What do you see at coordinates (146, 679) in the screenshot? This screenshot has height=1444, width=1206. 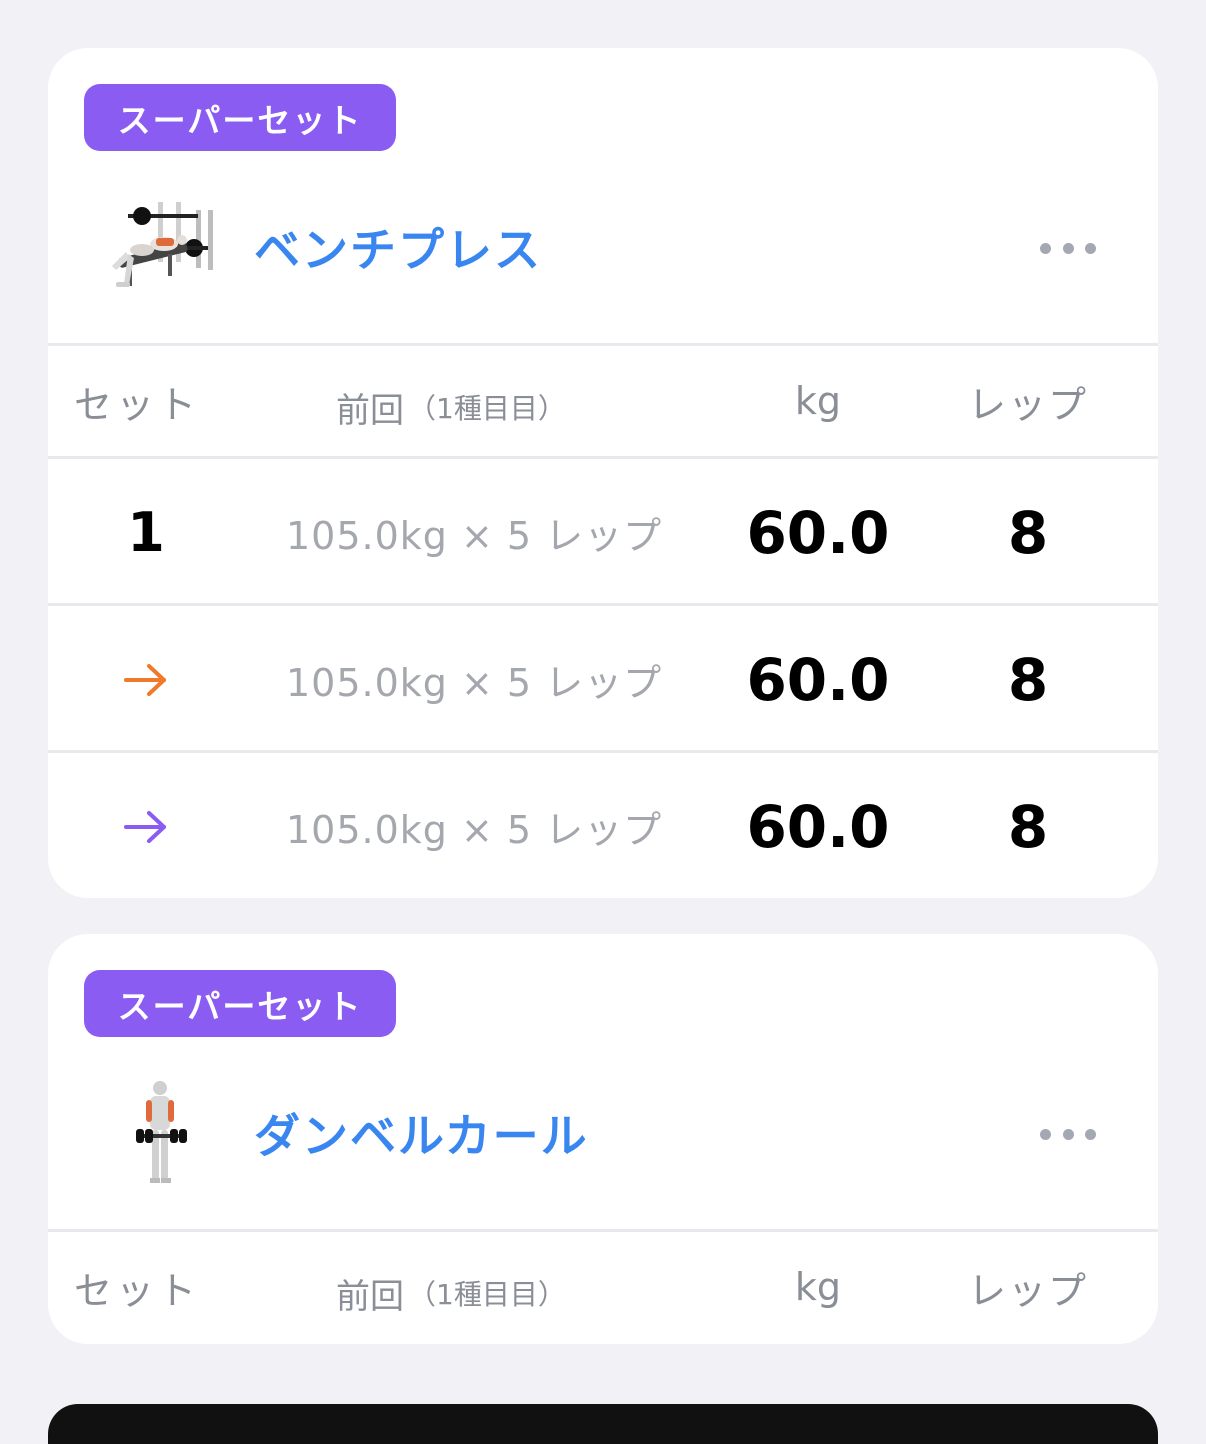 I see `orange-arrow-icon` at bounding box center [146, 679].